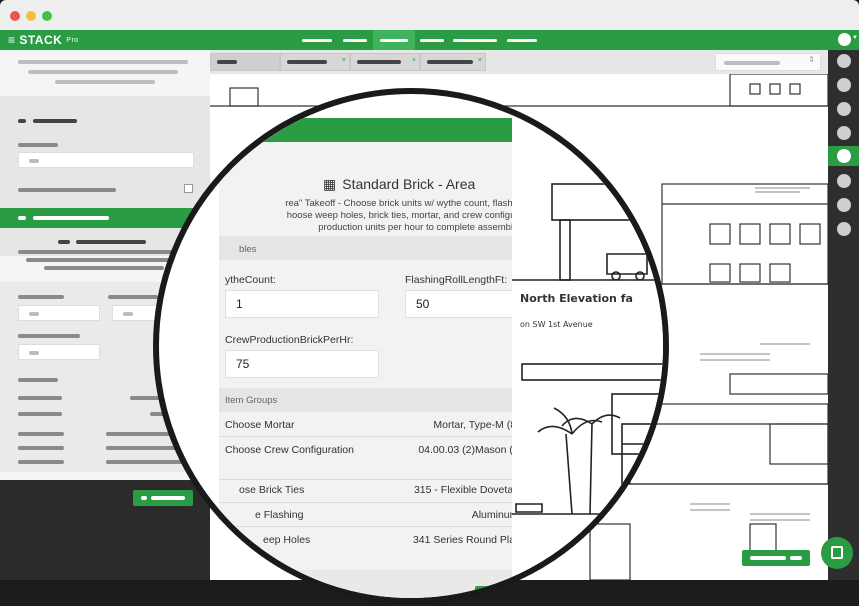  What do you see at coordinates (399, 184) in the screenshot?
I see `assembly-title: ▦ Standard Brick - Area` at bounding box center [399, 184].